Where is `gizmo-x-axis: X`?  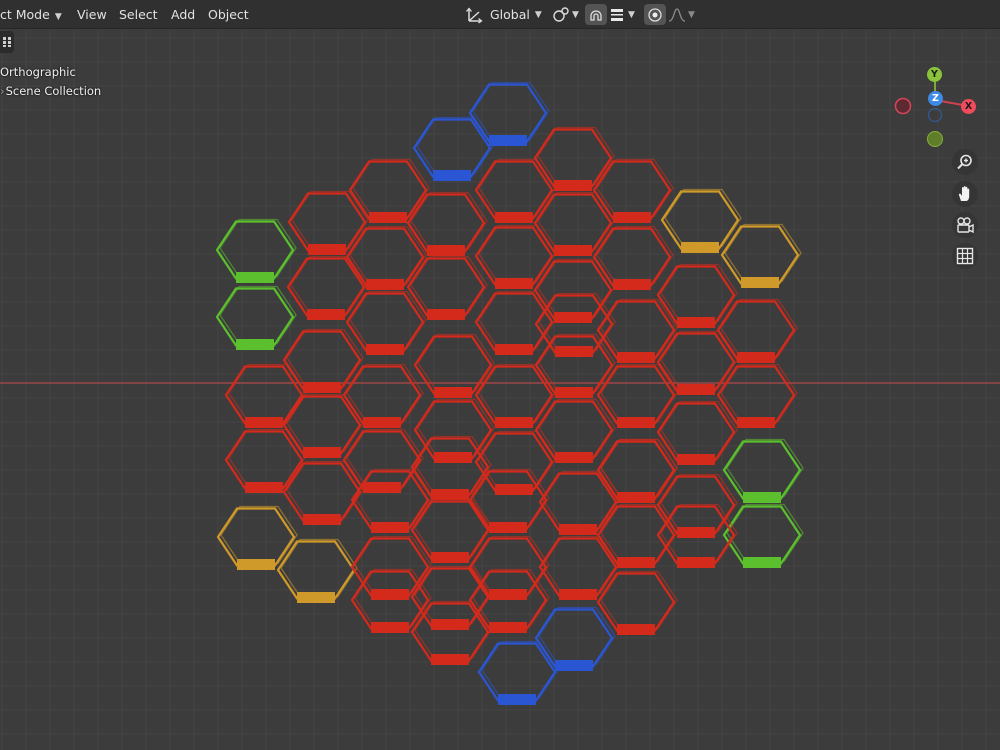 gizmo-x-axis: X is located at coordinates (968, 106).